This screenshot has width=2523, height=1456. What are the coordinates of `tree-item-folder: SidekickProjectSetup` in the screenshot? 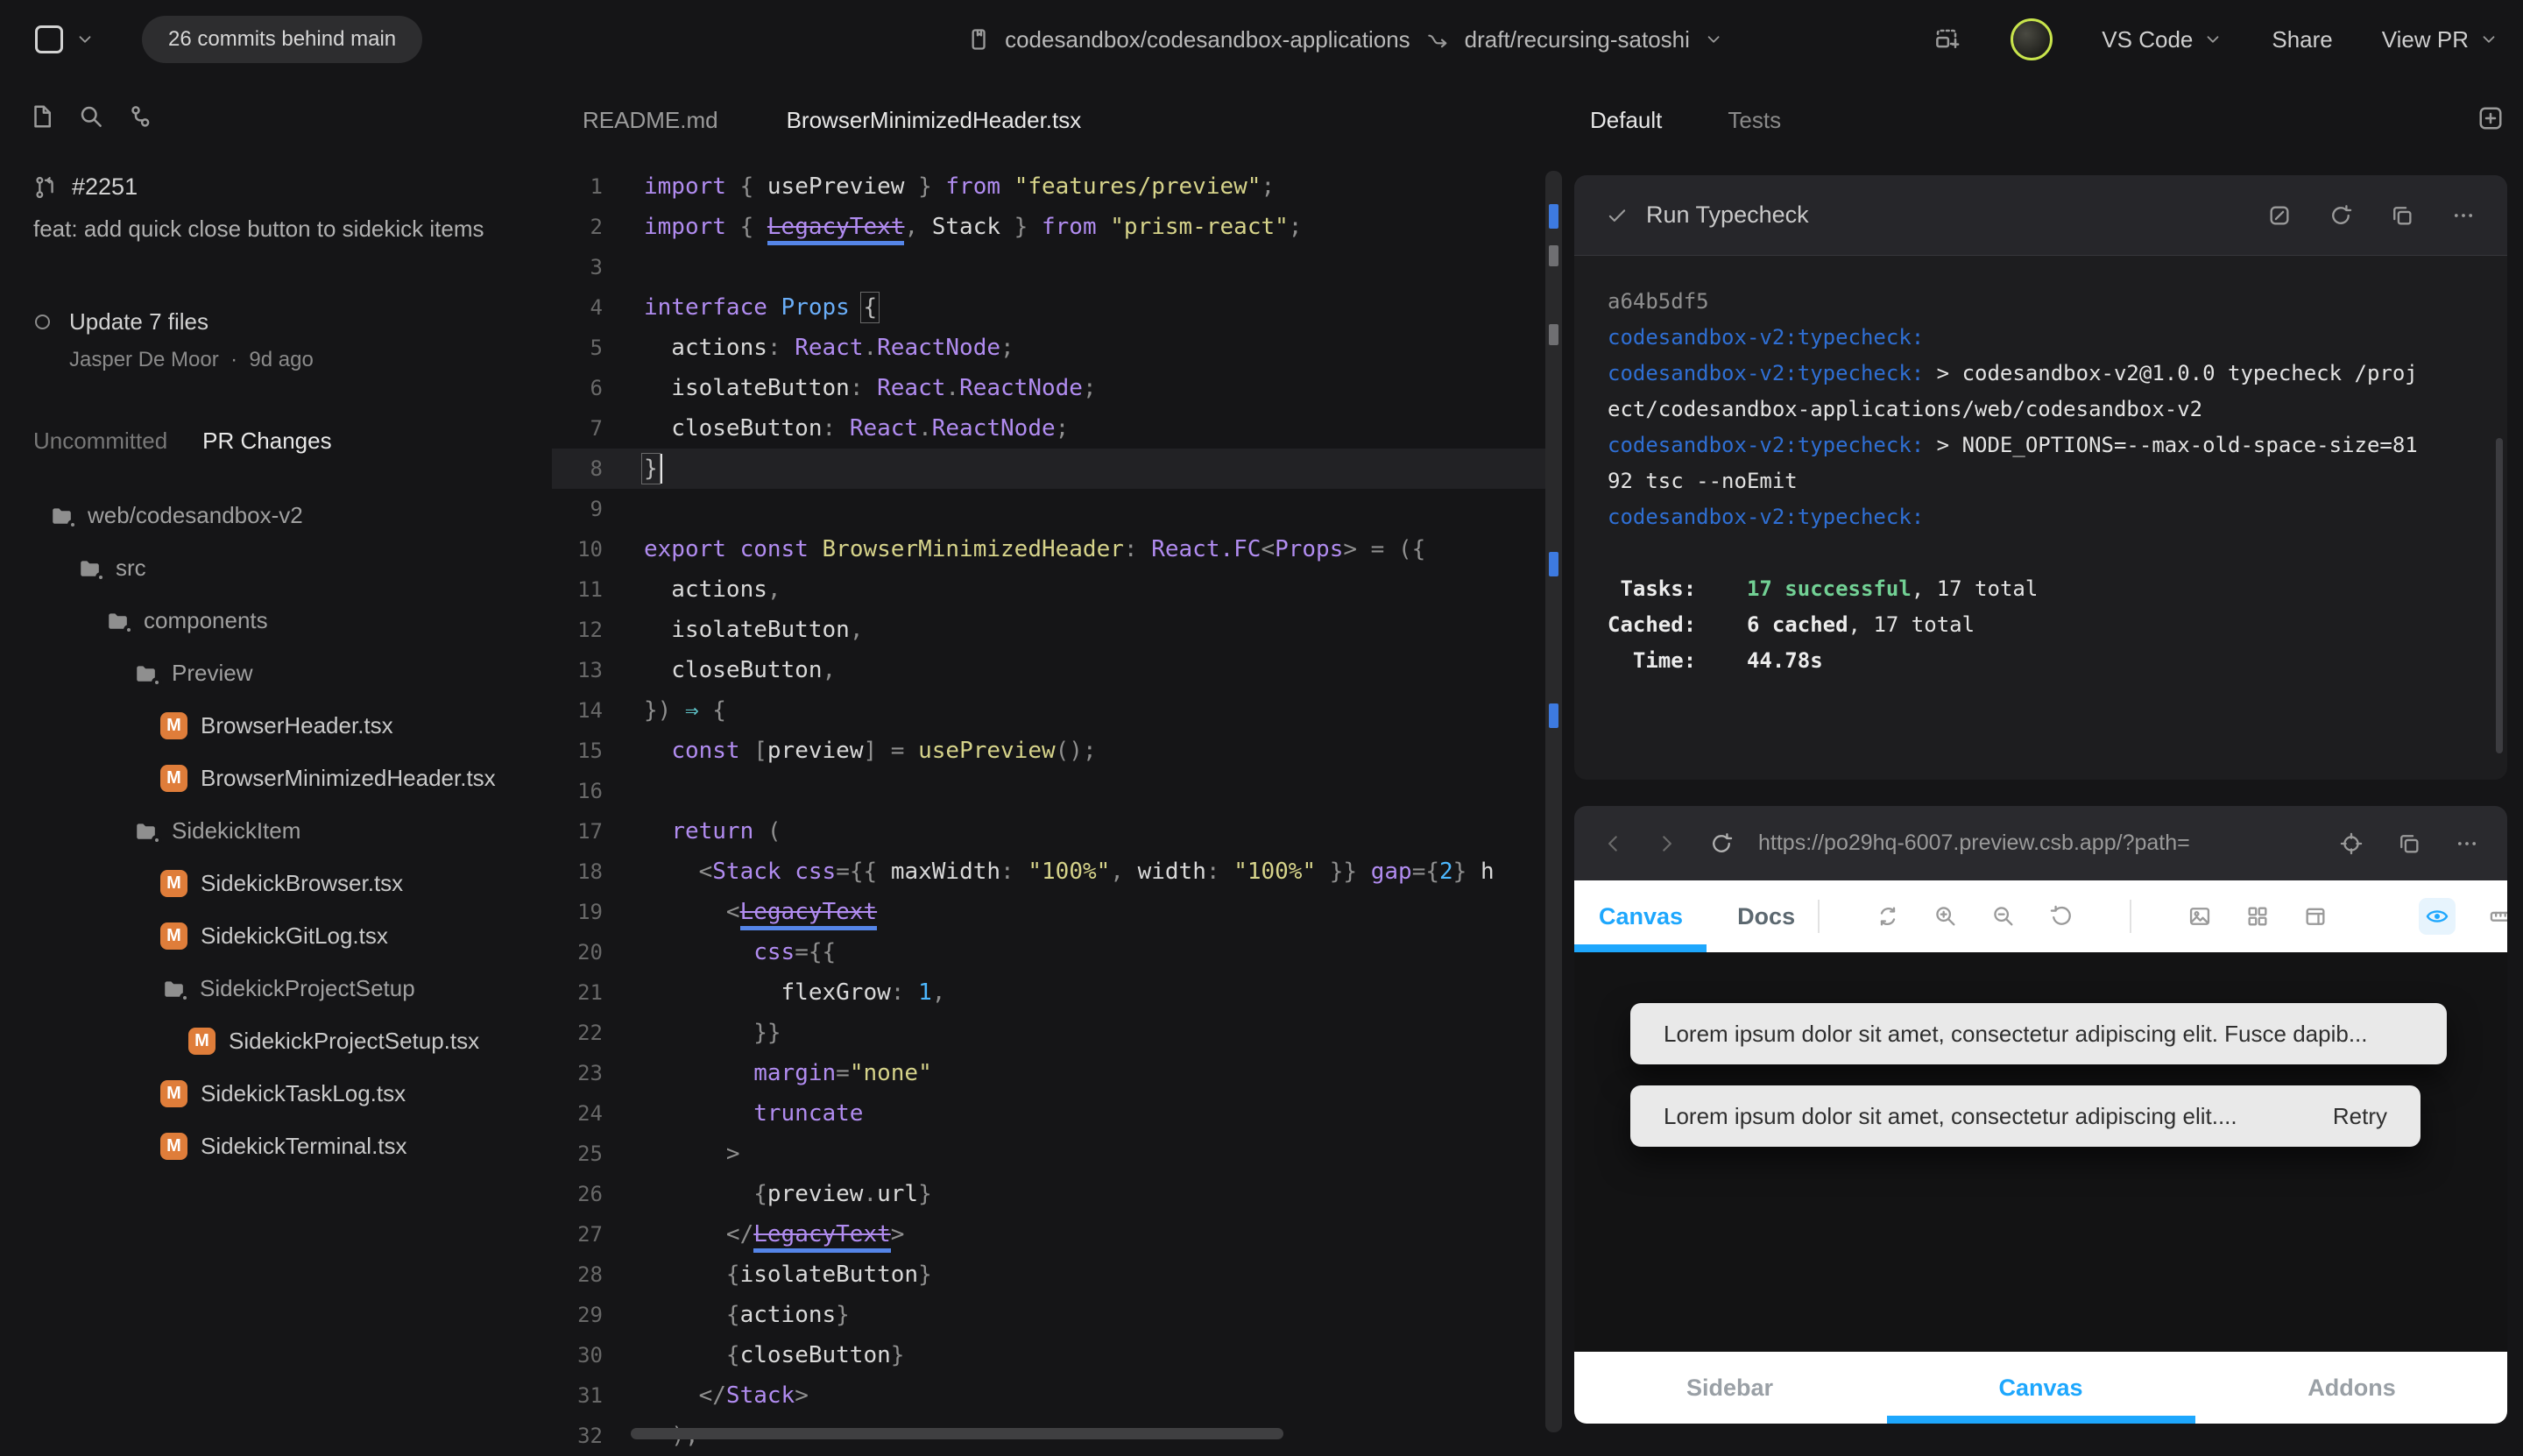 It's located at (276, 988).